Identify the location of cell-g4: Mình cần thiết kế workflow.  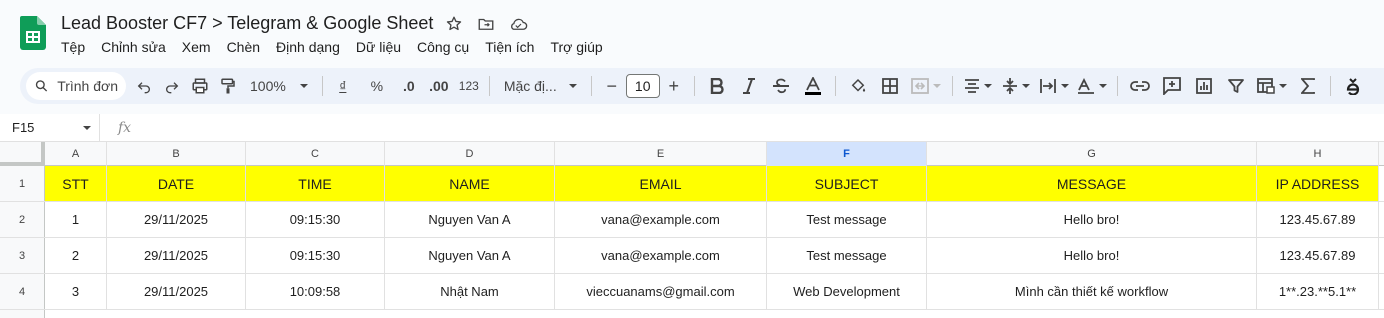
(1092, 291).